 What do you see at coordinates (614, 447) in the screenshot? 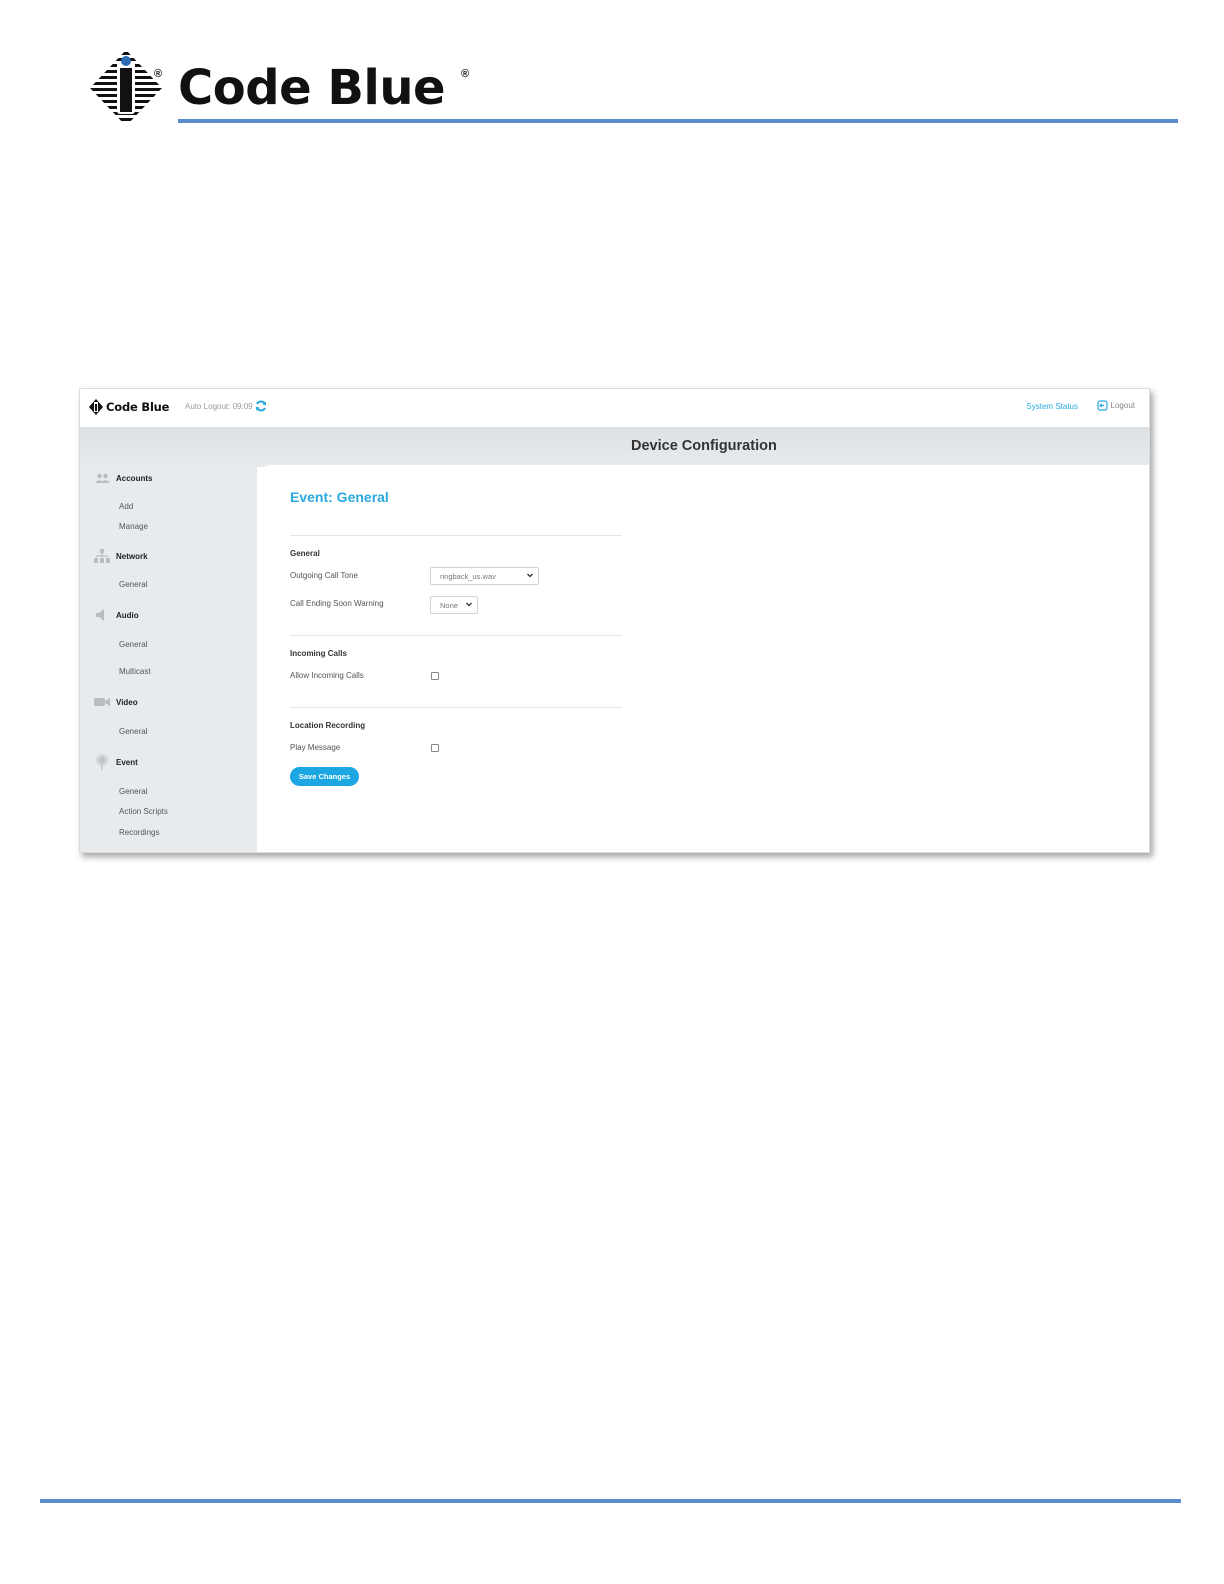
I see `title-bar: Device Configuration` at bounding box center [614, 447].